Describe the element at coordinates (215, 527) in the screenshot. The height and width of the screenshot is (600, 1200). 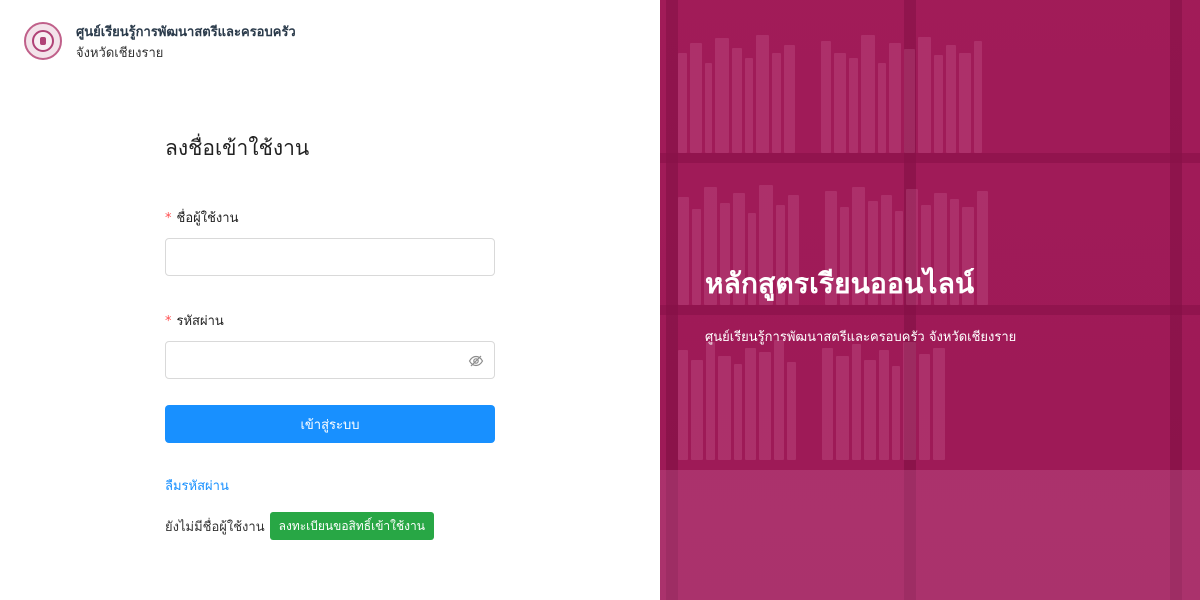
I see `no-account-text: ยังไม่มีชื่อผู้ใช้งาน` at that location.